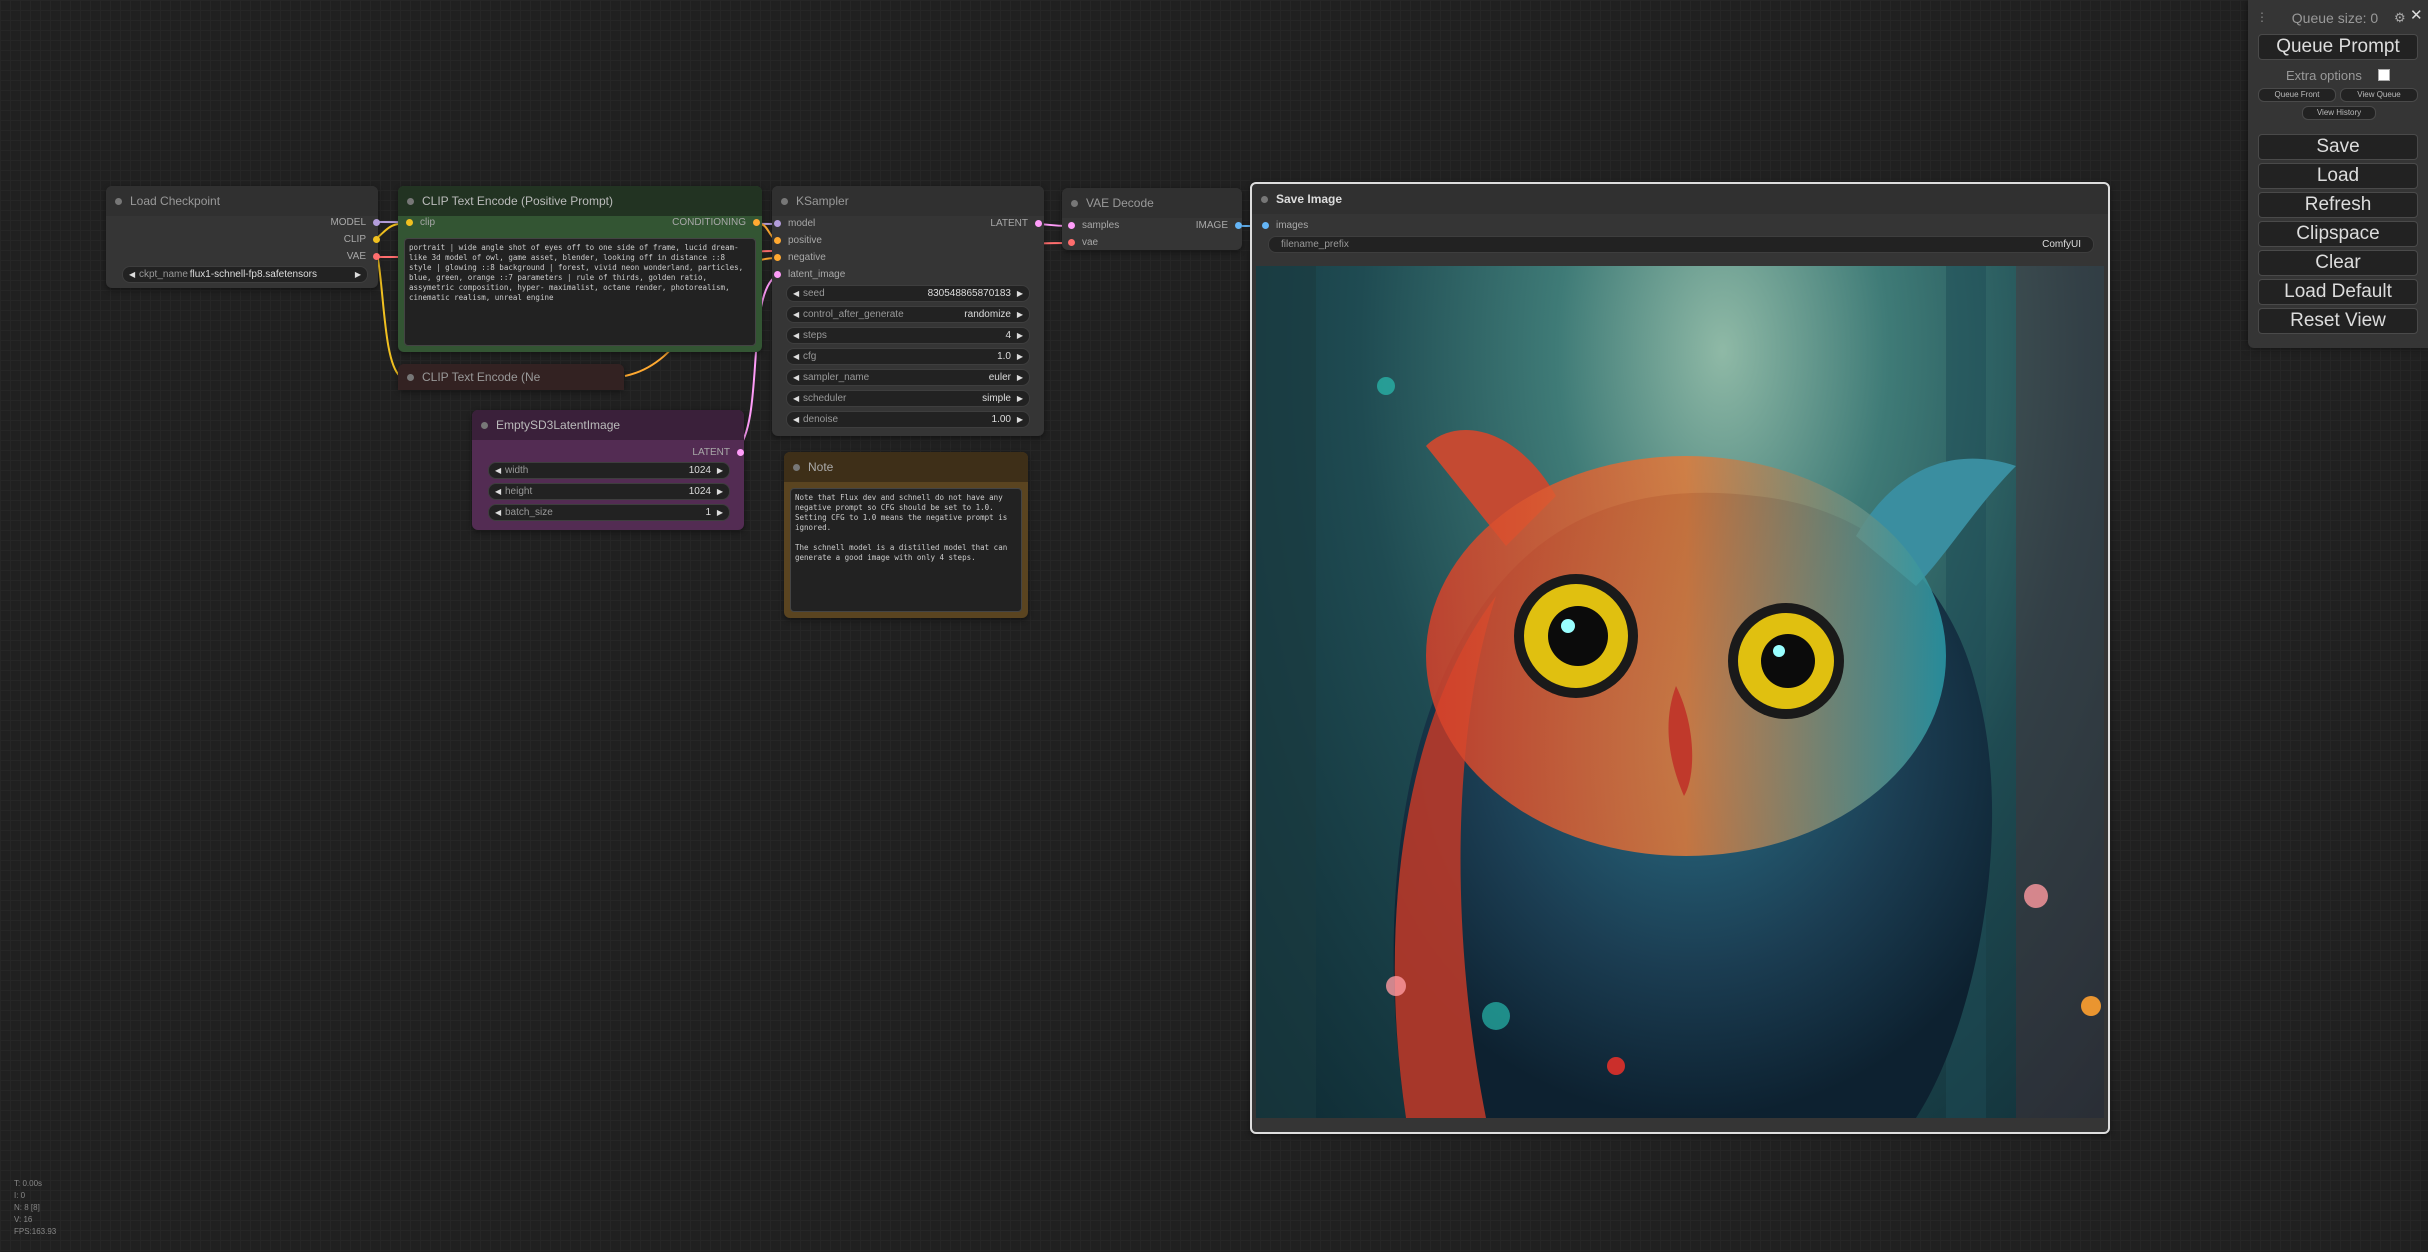 This screenshot has height=1252, width=2428. What do you see at coordinates (1681, 244) in the screenshot?
I see `filename-prefix-widget: filename_prefix ComfyUI` at bounding box center [1681, 244].